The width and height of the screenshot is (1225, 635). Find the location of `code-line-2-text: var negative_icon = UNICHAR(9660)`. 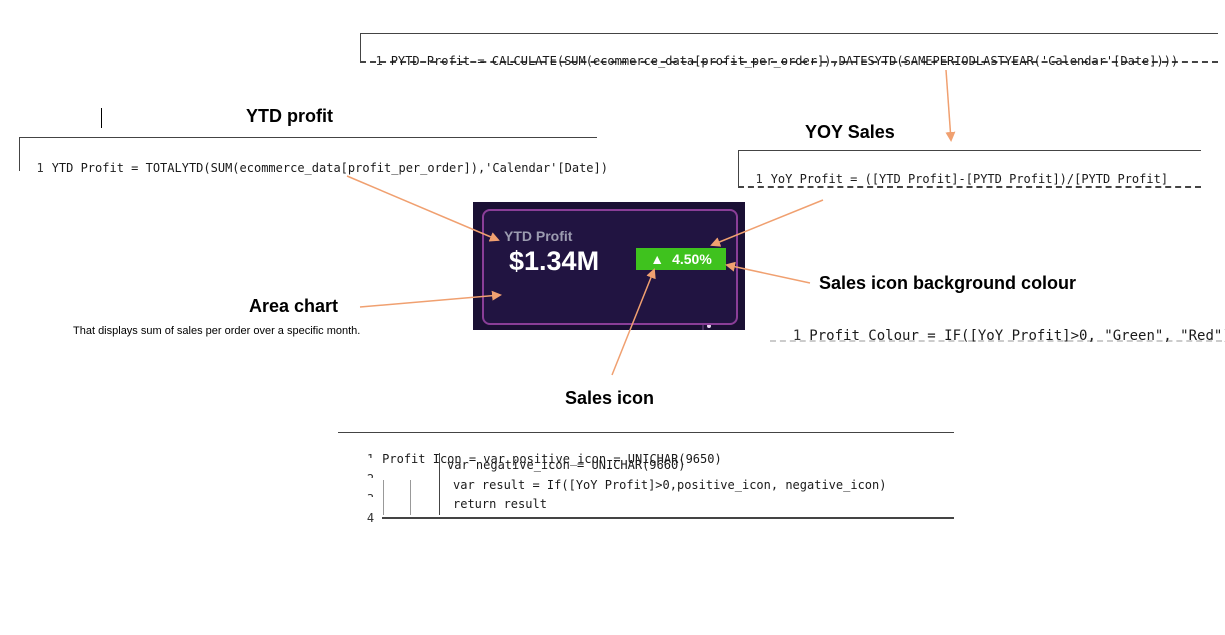

code-line-2-text: var negative_icon = UNICHAR(9660) is located at coordinates (566, 465).